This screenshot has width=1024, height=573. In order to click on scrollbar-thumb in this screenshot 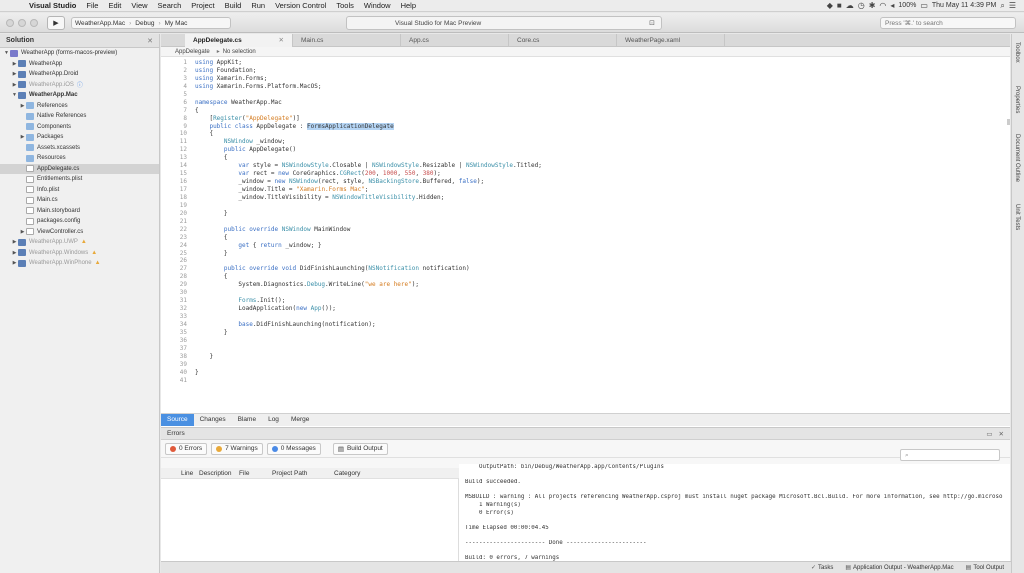, I will do `click(1008, 122)`.